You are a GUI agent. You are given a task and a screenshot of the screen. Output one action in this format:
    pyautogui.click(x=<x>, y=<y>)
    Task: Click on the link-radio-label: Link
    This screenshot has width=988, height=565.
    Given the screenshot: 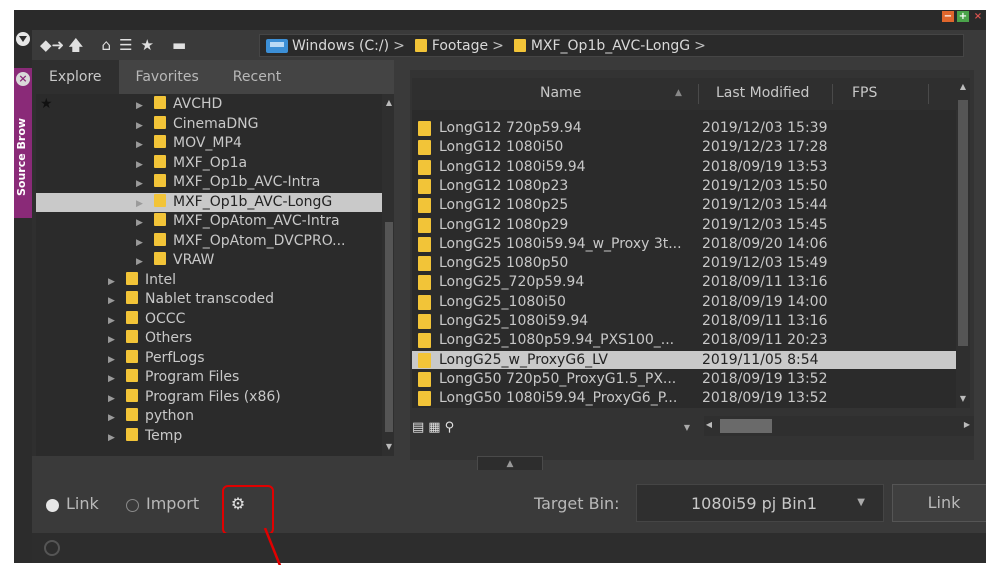 What is the action you would take?
    pyautogui.click(x=82, y=503)
    